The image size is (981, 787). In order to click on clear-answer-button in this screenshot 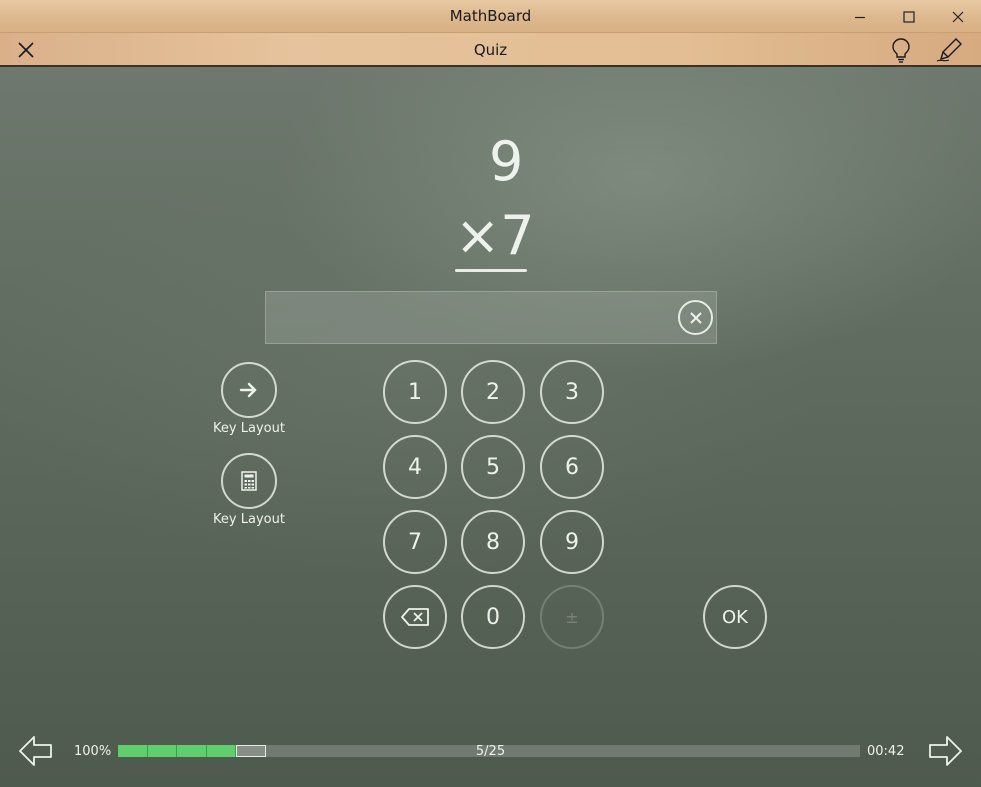, I will do `click(695, 317)`.